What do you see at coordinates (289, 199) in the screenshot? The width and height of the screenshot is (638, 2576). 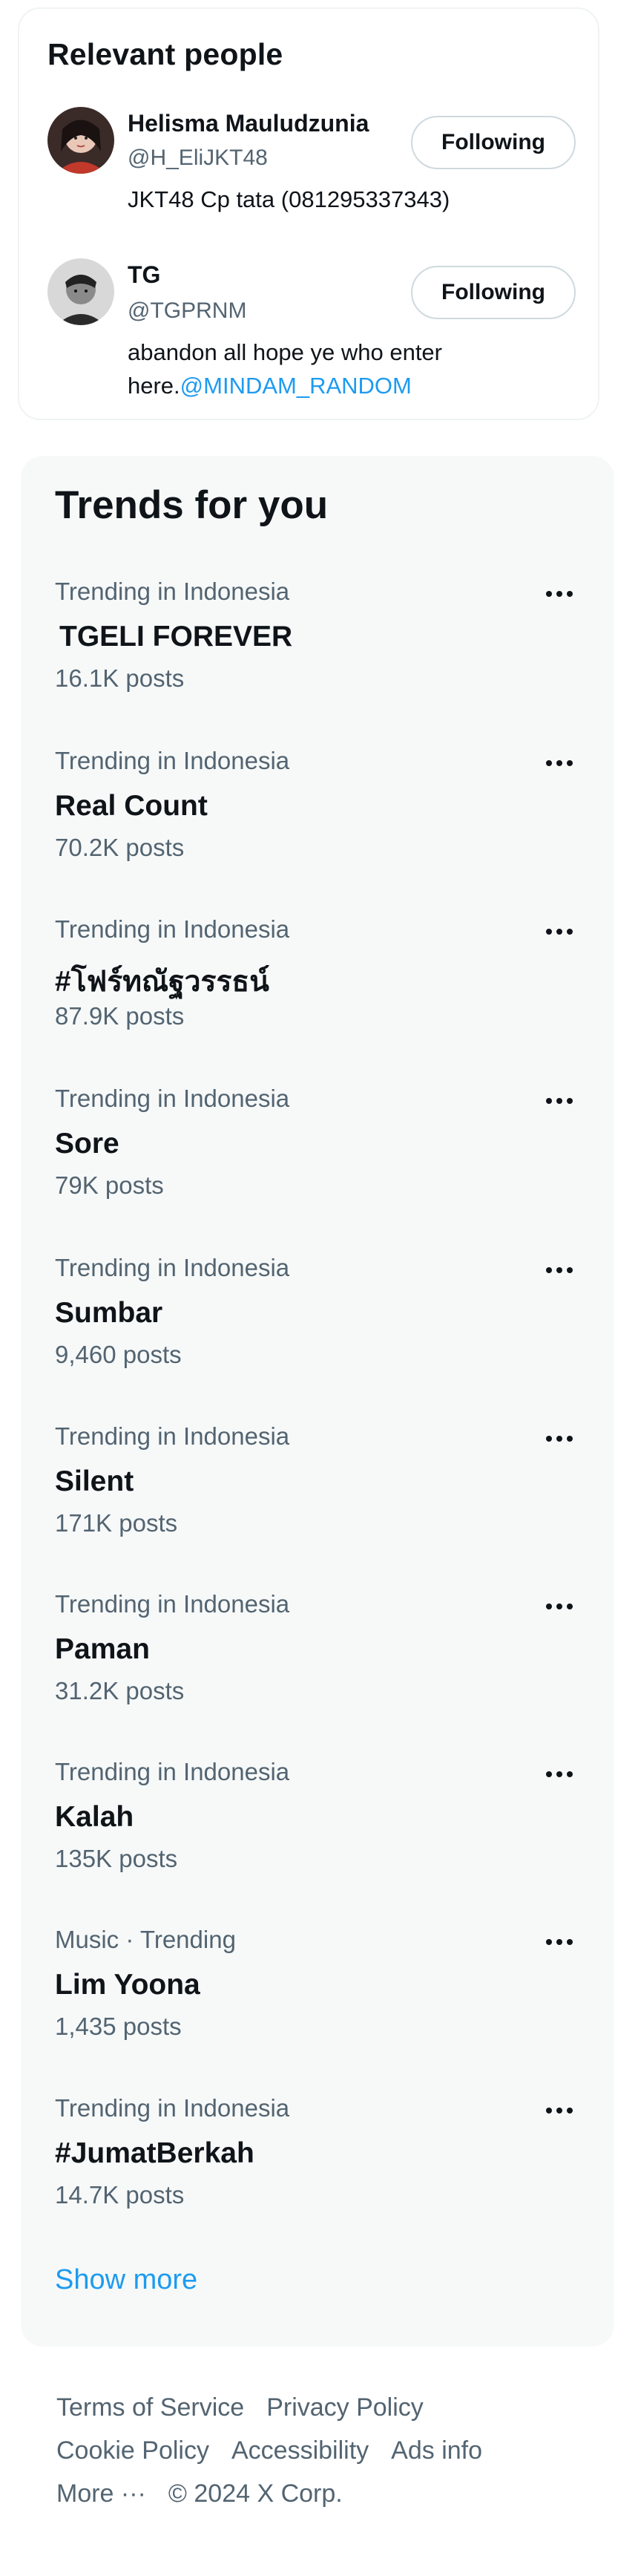 I see `bio-text: JKT48 Cp tata (081295337343)` at bounding box center [289, 199].